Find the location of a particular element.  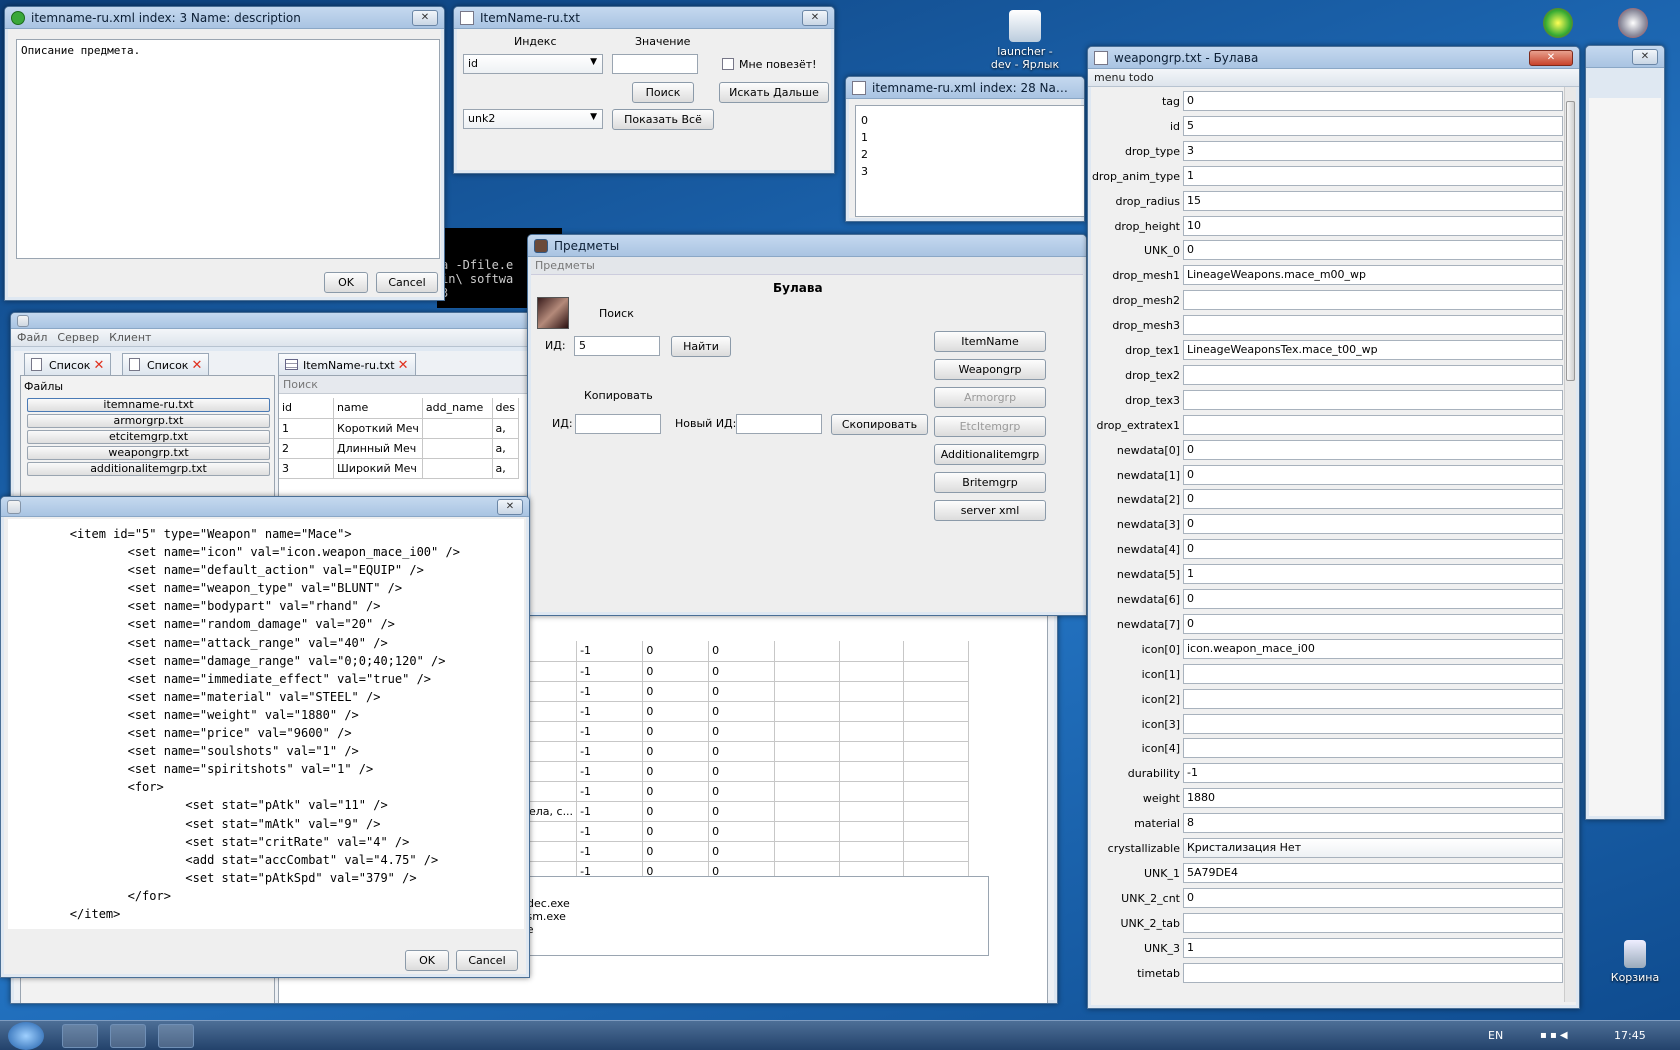

table-row: 2 Длинный Меч а, is located at coordinates (399, 448).